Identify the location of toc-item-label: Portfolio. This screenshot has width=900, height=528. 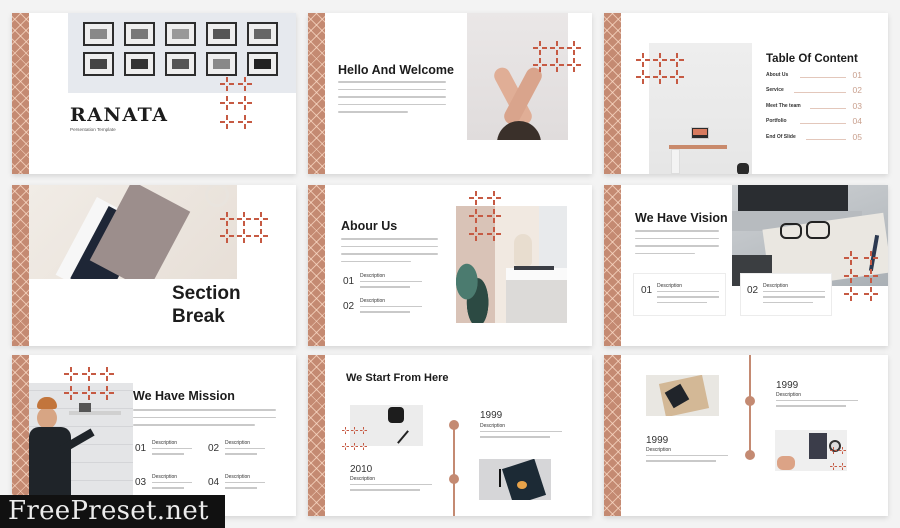
(776, 121).